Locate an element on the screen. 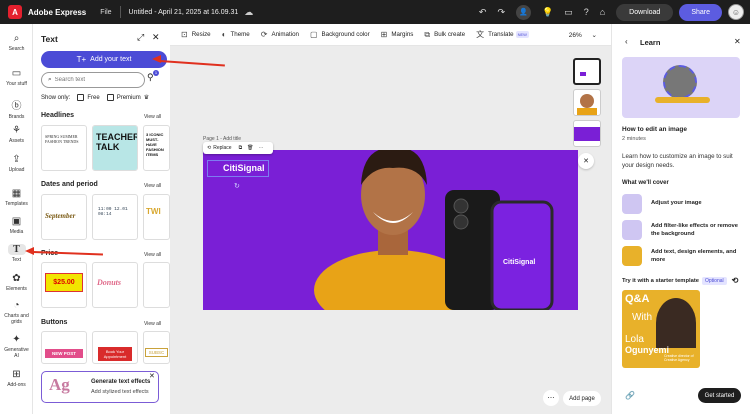  rail-item-addons: ⊞ Add-ons is located at coordinates (16, 378).